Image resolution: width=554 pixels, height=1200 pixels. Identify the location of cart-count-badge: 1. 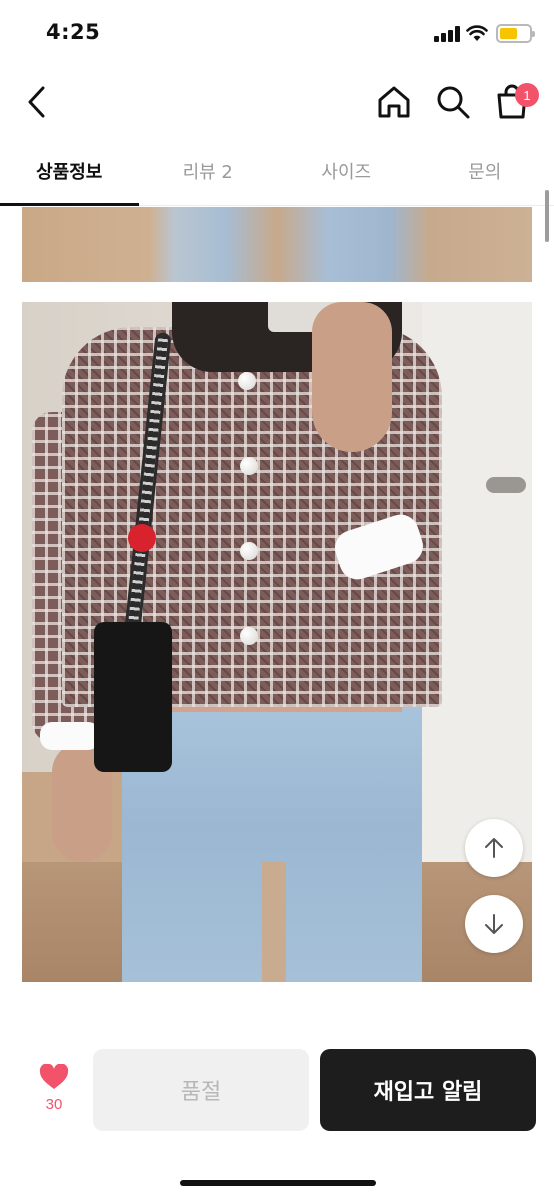
(527, 95).